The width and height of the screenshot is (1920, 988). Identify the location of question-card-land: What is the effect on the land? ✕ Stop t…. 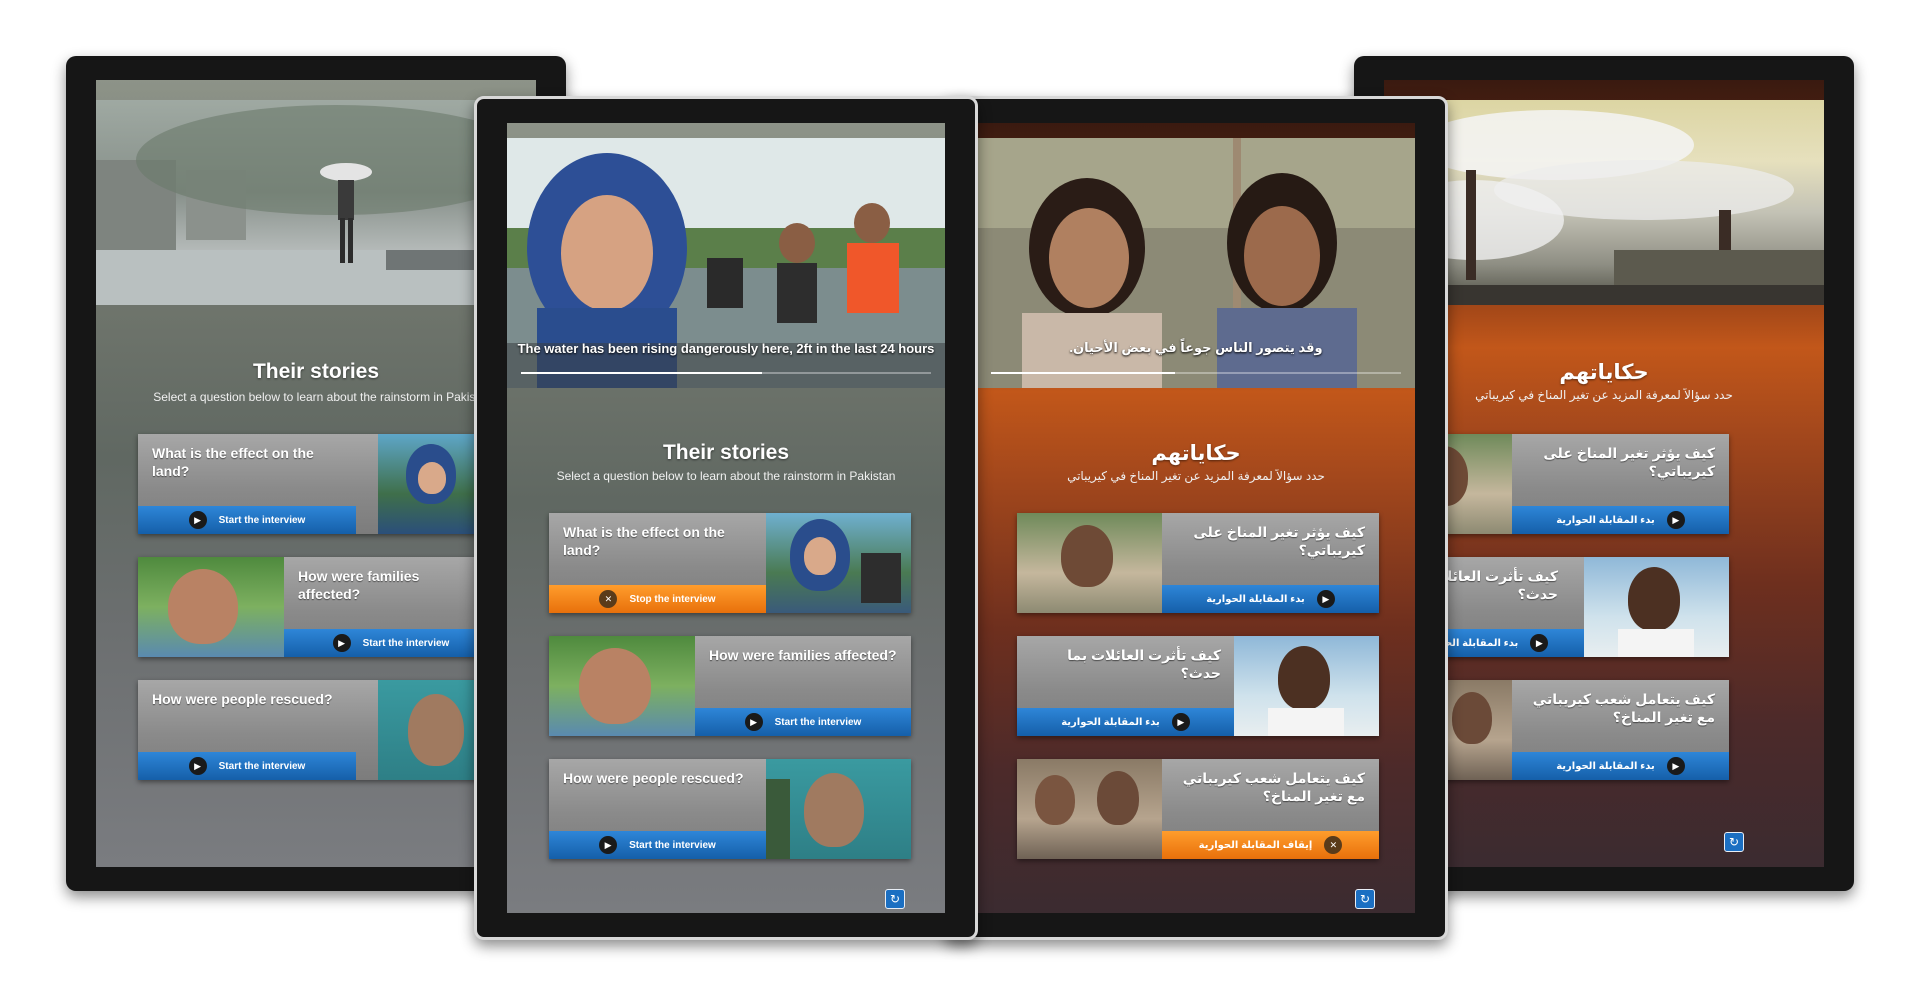
(730, 563).